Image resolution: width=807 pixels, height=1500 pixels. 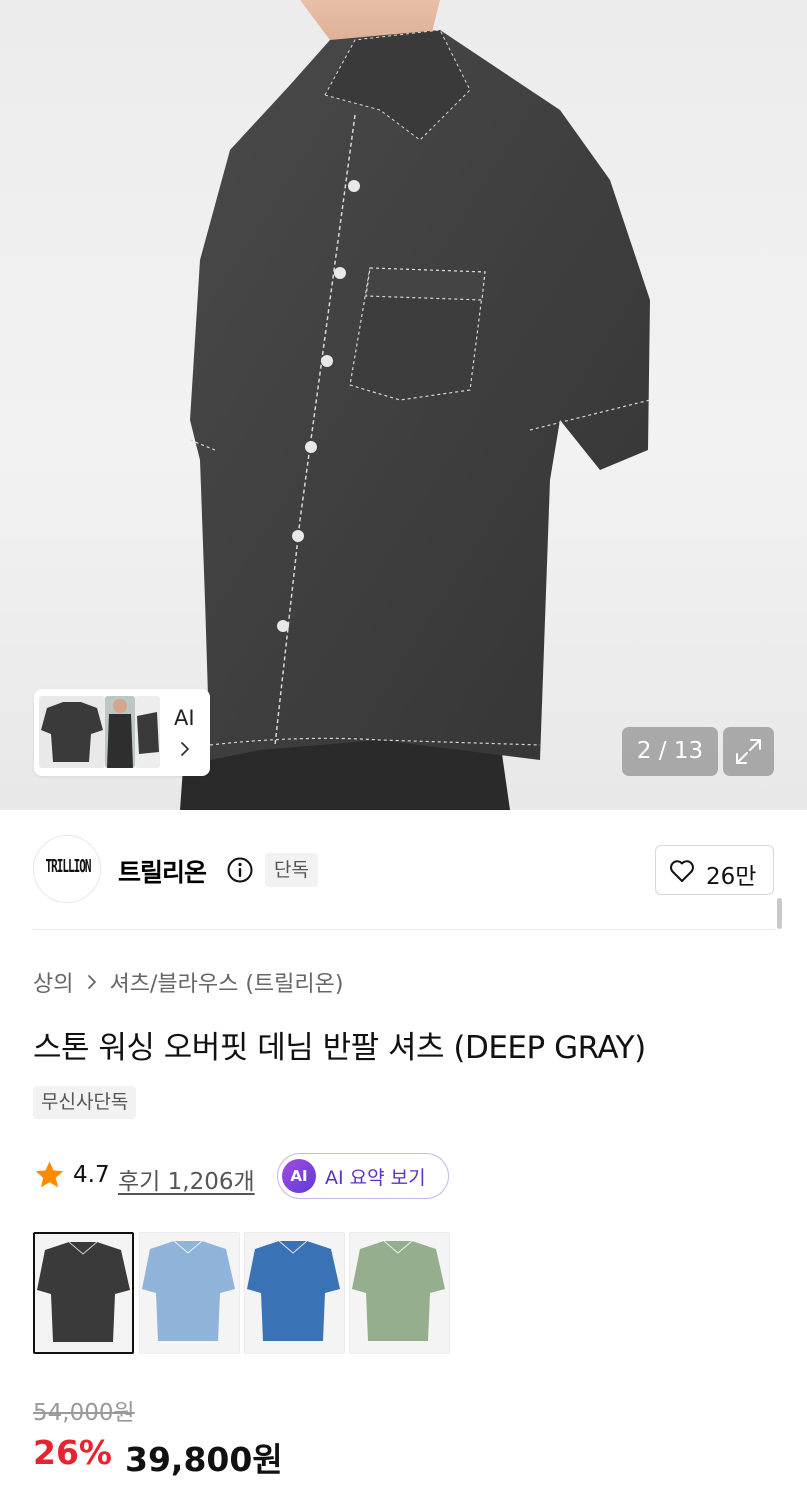 I want to click on expand-icon, so click(x=748, y=751).